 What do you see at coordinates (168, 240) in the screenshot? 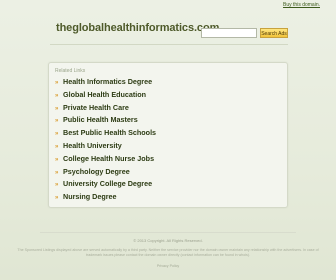
I see `copyright-text: © 2013 Copyright. All Rights Reserved.` at bounding box center [168, 240].